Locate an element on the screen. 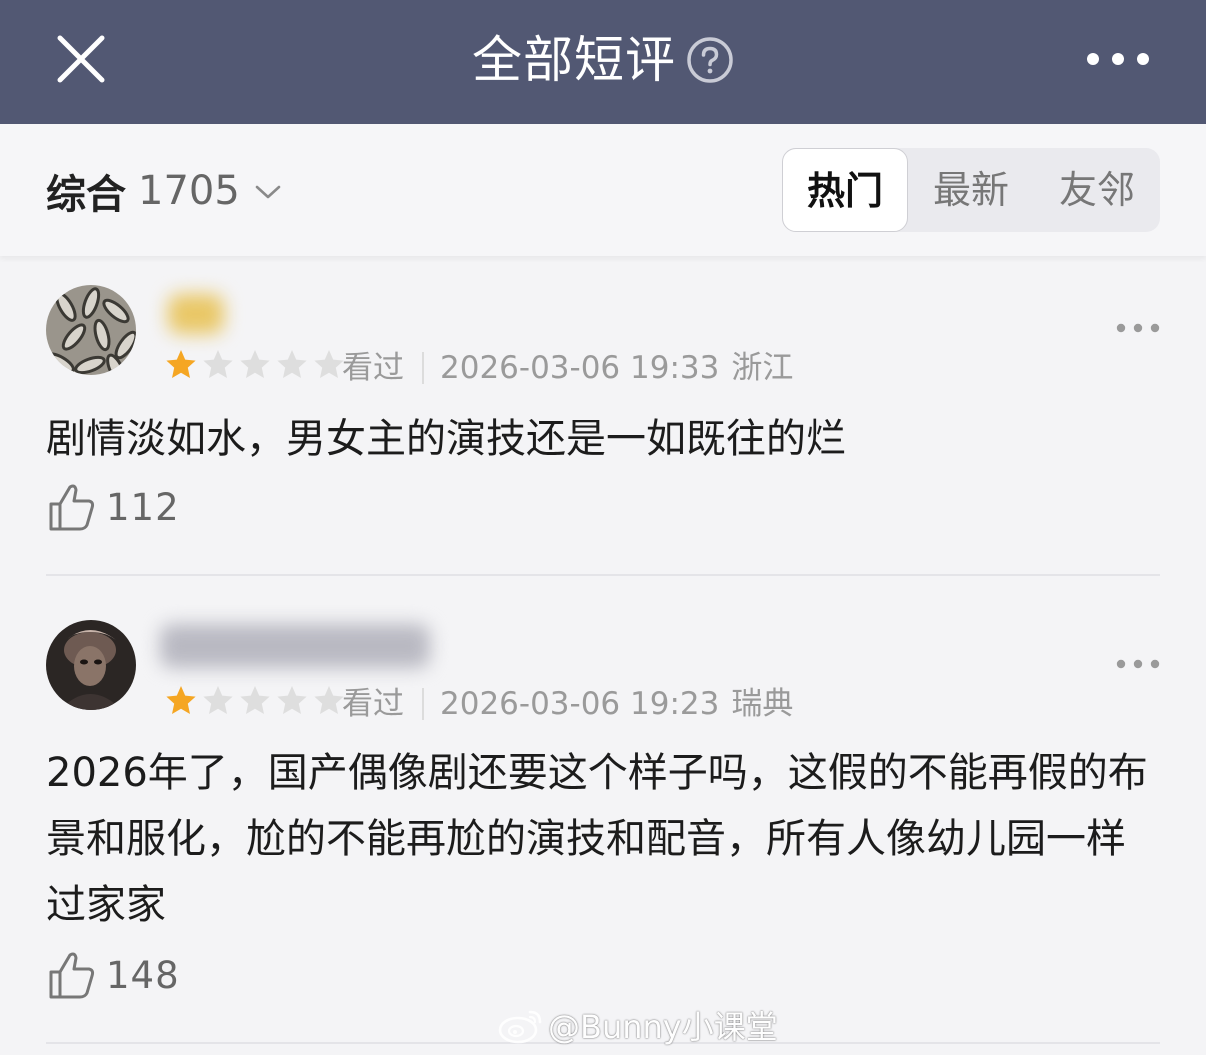  comment-meta: 看过 2026-03-06 19:33 浙江 is located at coordinates (567, 368).